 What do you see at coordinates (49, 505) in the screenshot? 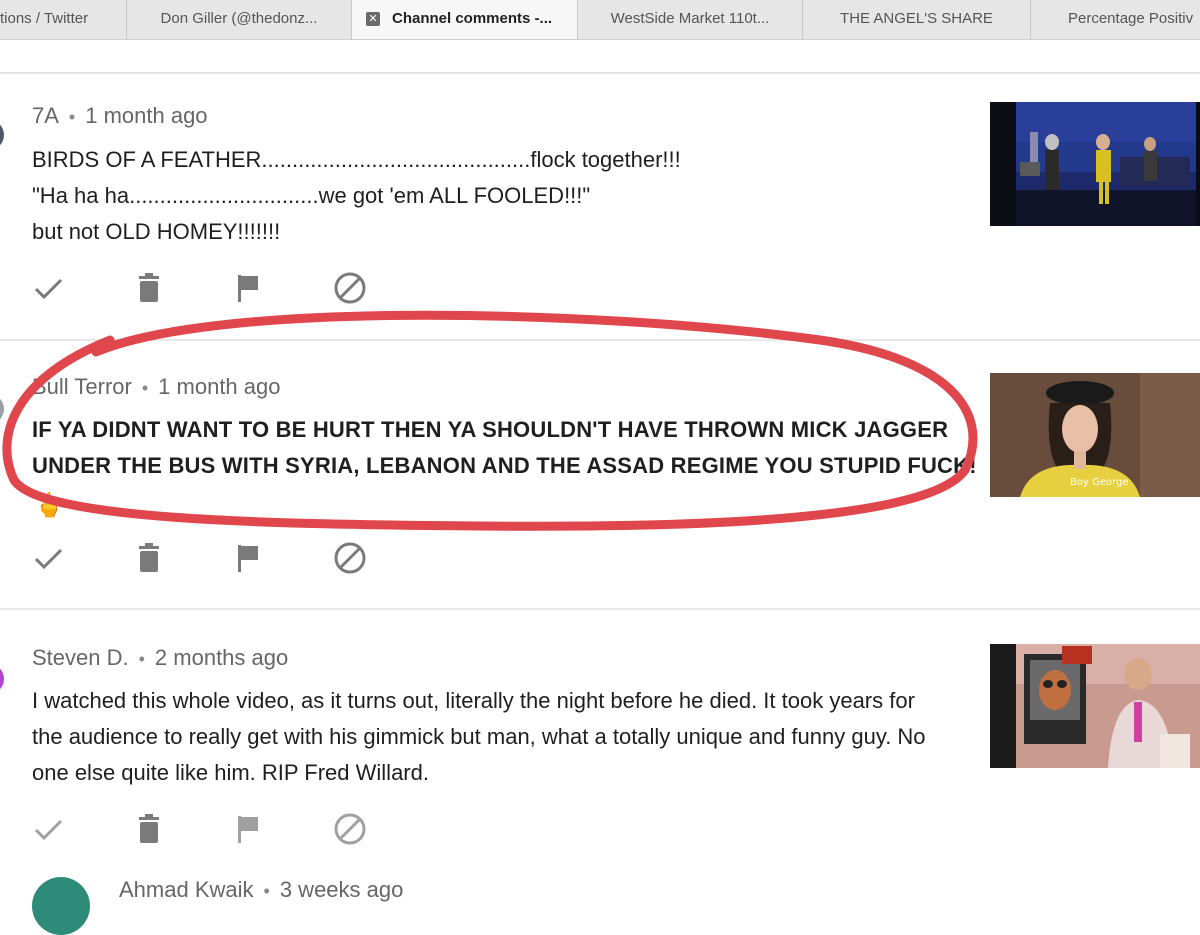
I see `middle-finger-emoji: 🖕` at bounding box center [49, 505].